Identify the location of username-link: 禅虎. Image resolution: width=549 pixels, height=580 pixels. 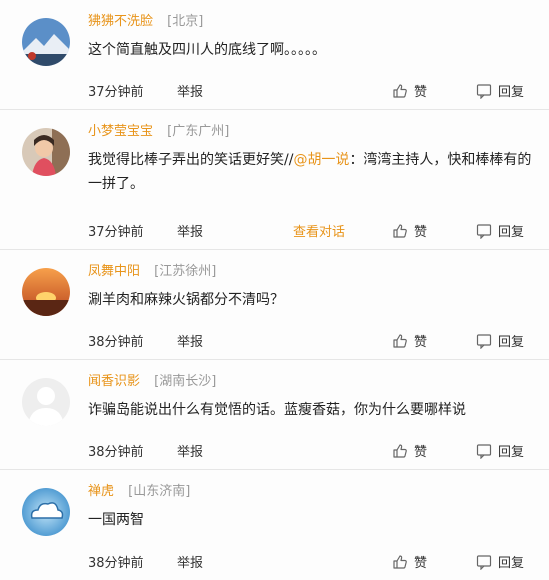
(101, 491).